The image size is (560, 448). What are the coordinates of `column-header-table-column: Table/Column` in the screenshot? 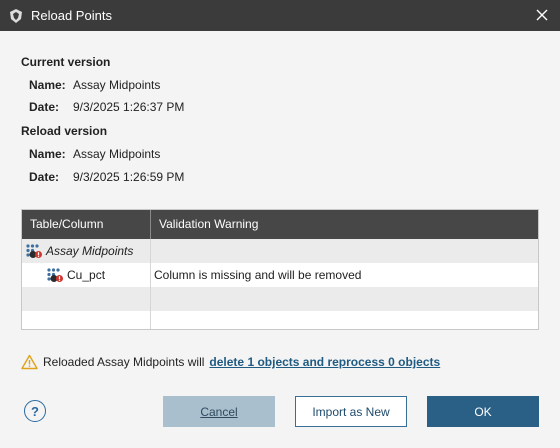 It's located at (86, 224).